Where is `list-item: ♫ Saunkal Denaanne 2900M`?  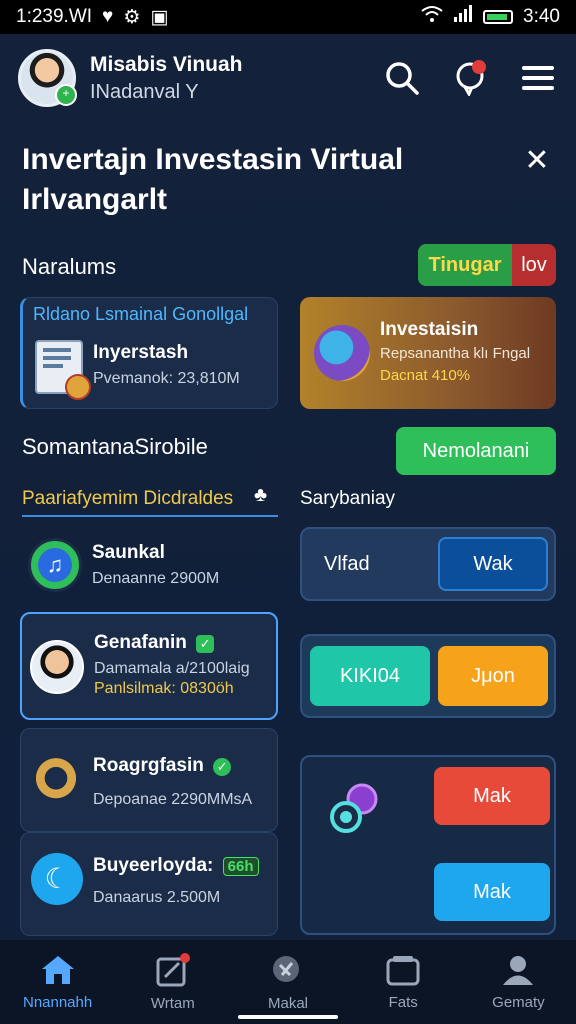 list-item: ♫ Saunkal Denaanne 2900M is located at coordinates (149, 567).